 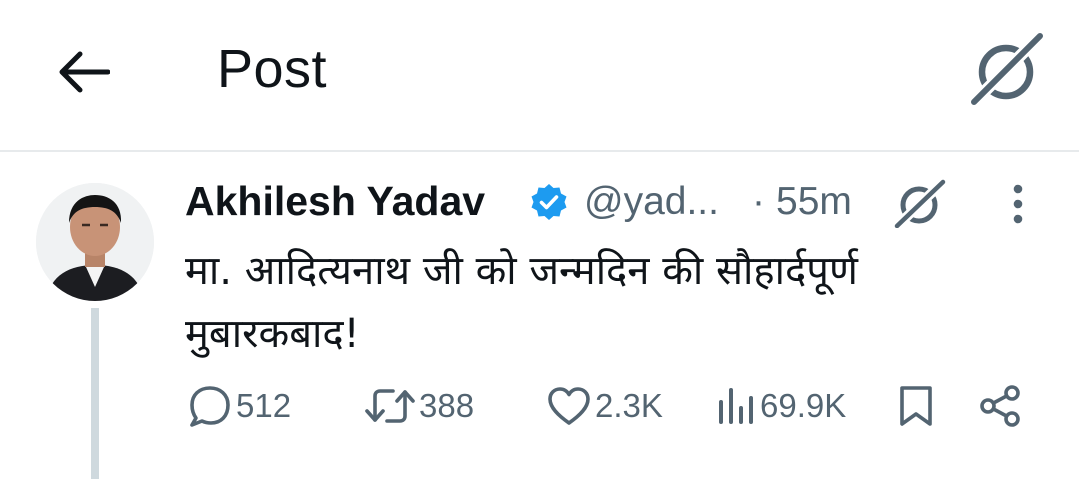 I want to click on repost-button: 388, so click(x=419, y=406).